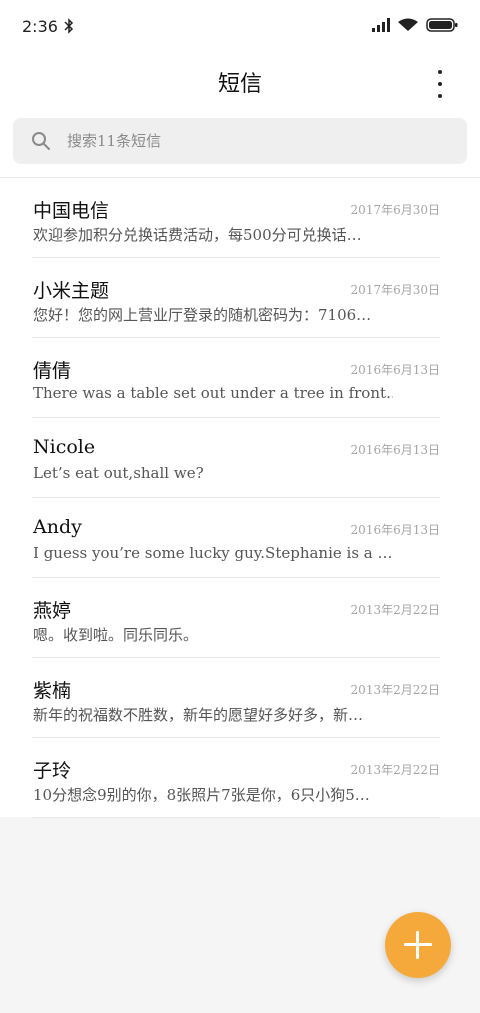 The image size is (480, 1013). What do you see at coordinates (40, 26) in the screenshot?
I see `status-time: 2:36` at bounding box center [40, 26].